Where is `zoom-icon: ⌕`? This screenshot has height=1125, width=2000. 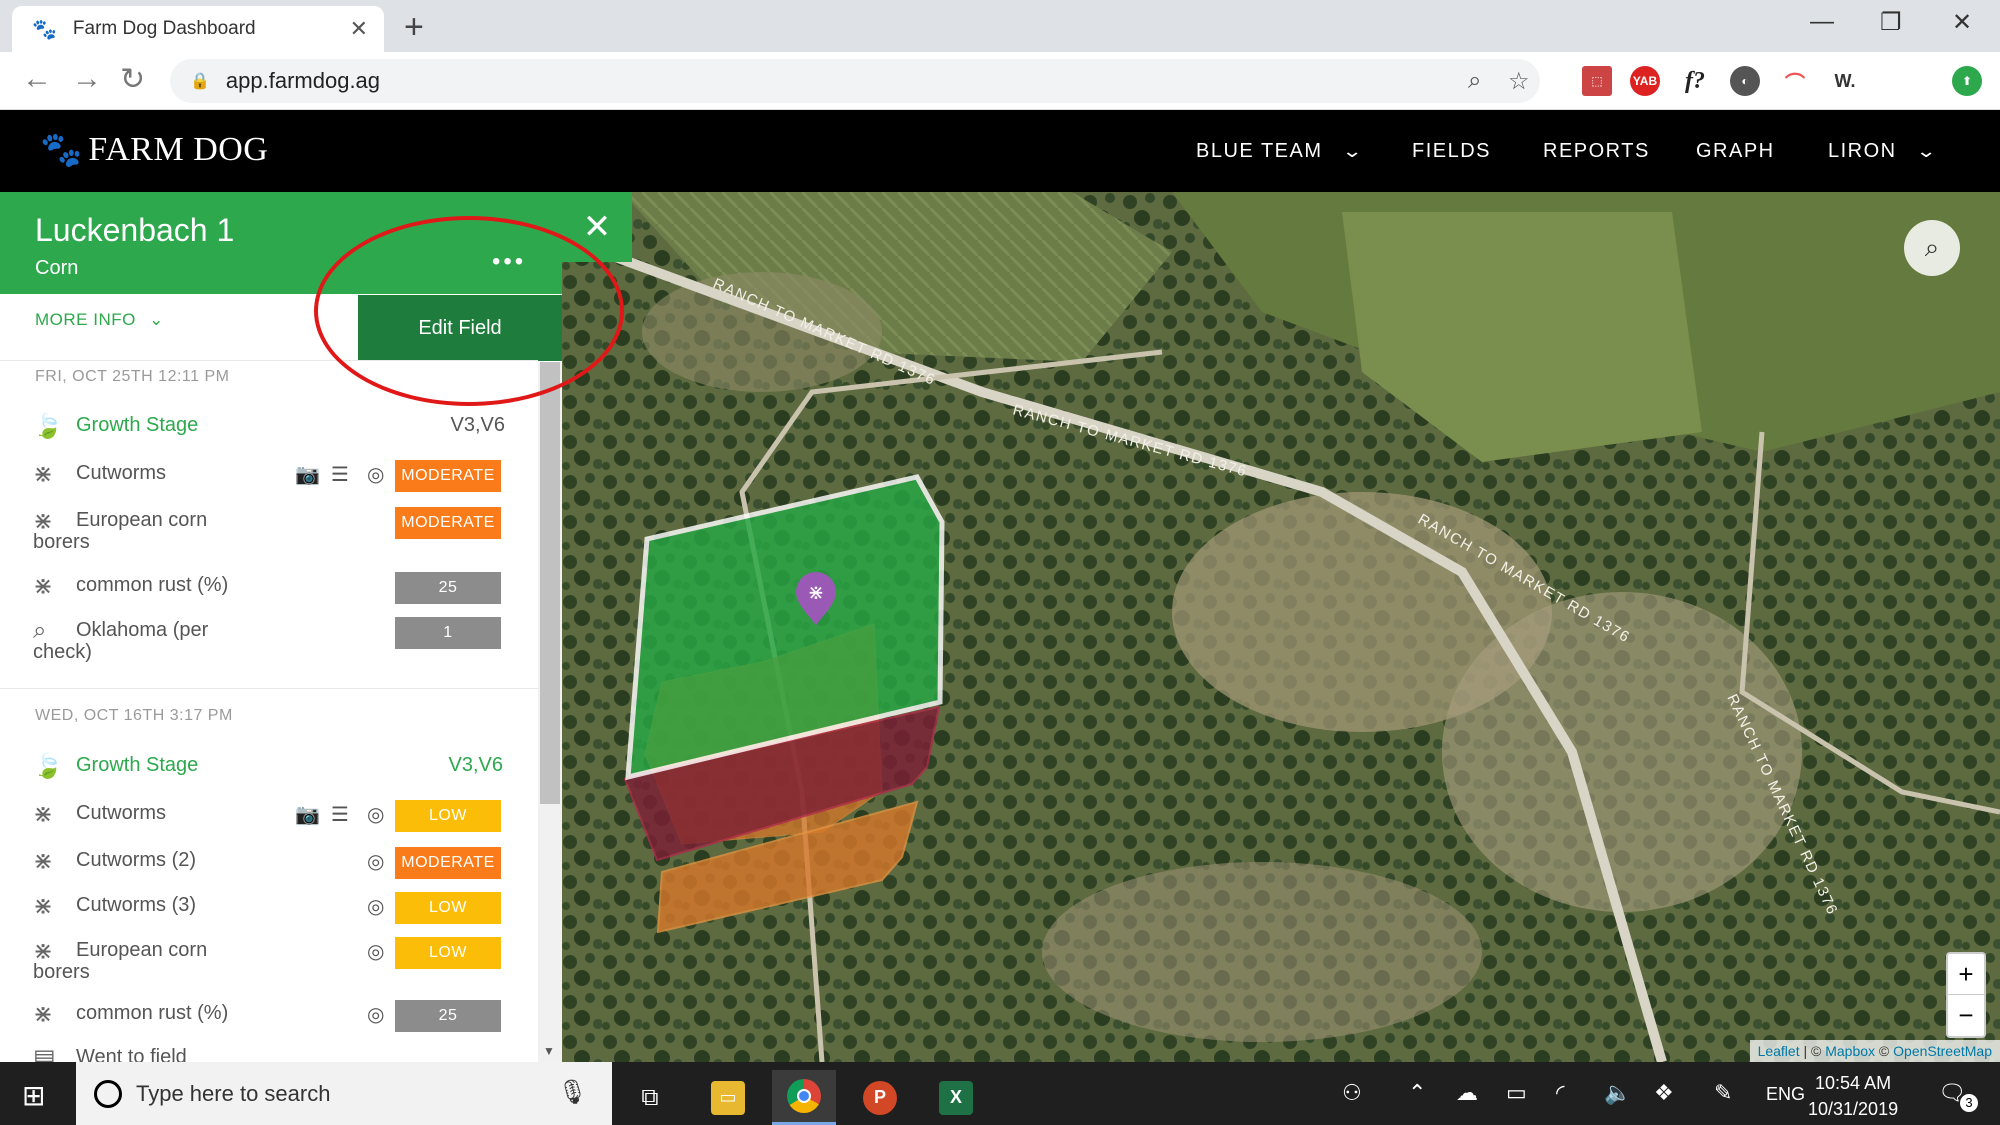 zoom-icon: ⌕ is located at coordinates (1474, 81).